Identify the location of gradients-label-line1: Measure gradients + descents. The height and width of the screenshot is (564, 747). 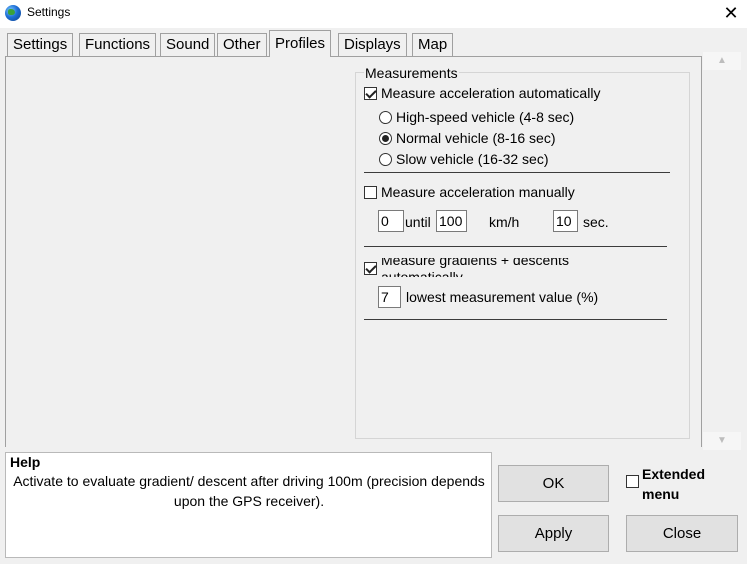
(475, 263).